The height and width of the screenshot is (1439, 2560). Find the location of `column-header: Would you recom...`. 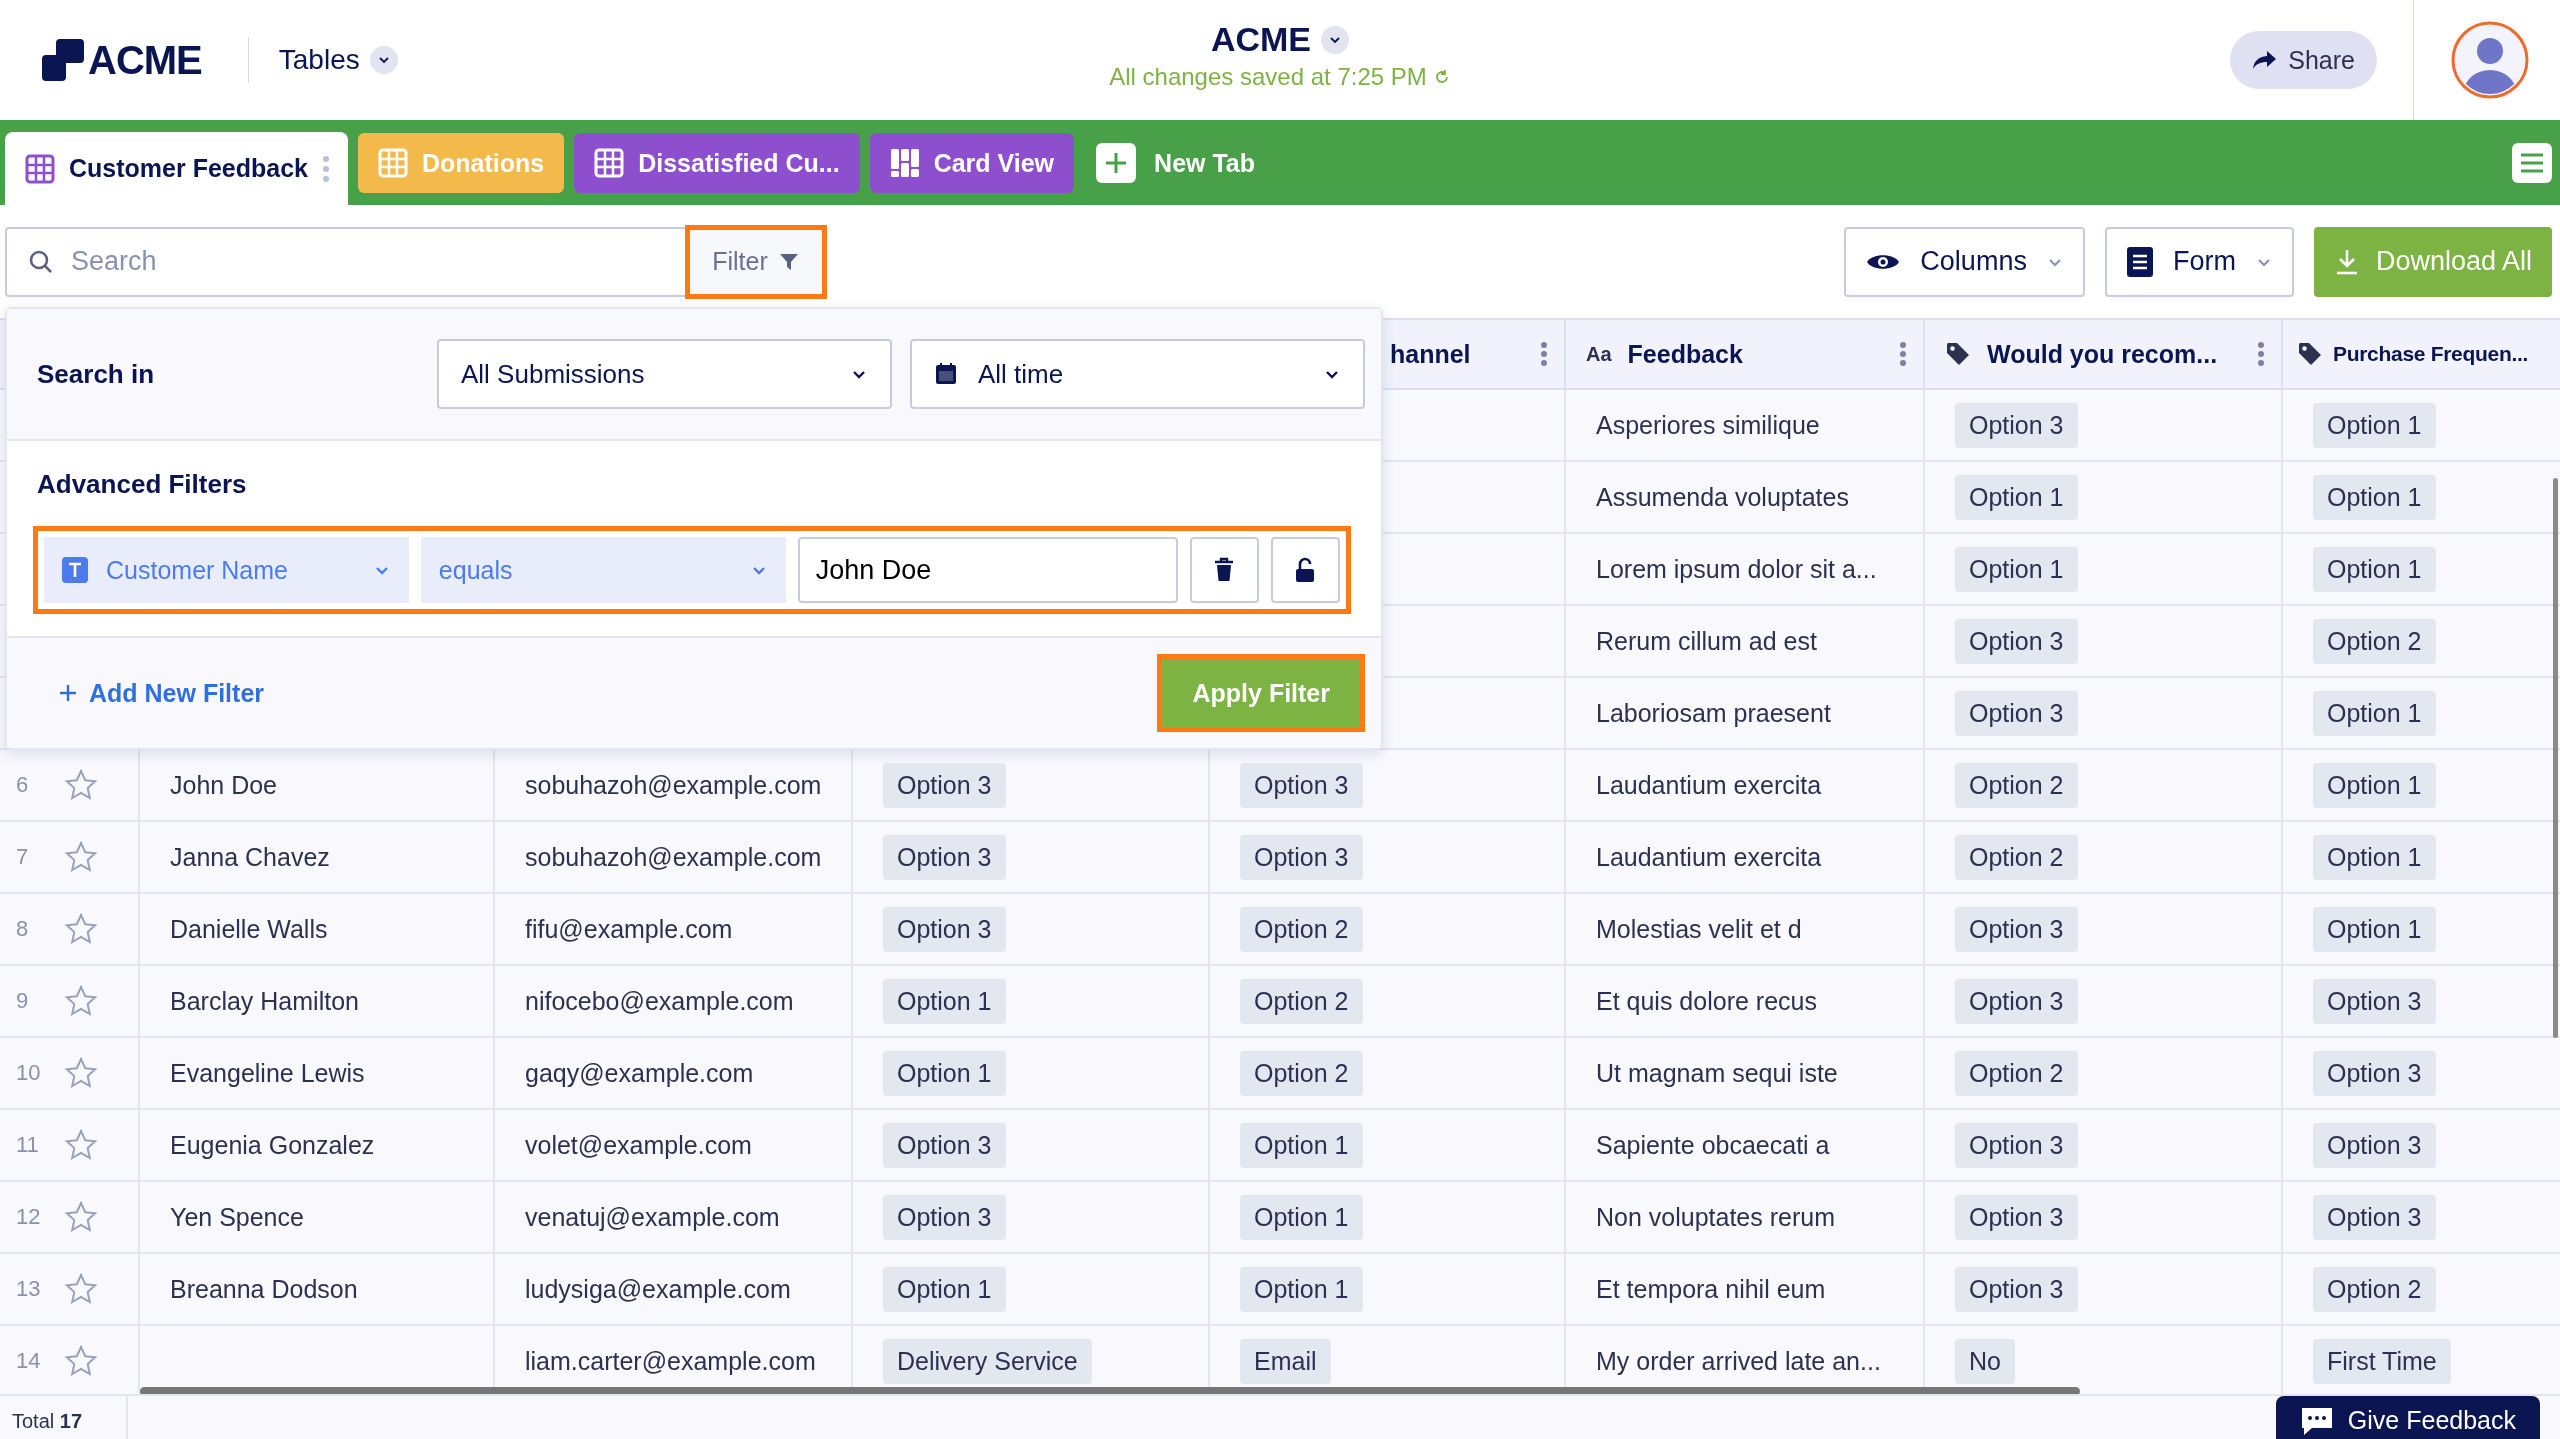

column-header: Would you recom... is located at coordinates (2114, 354).